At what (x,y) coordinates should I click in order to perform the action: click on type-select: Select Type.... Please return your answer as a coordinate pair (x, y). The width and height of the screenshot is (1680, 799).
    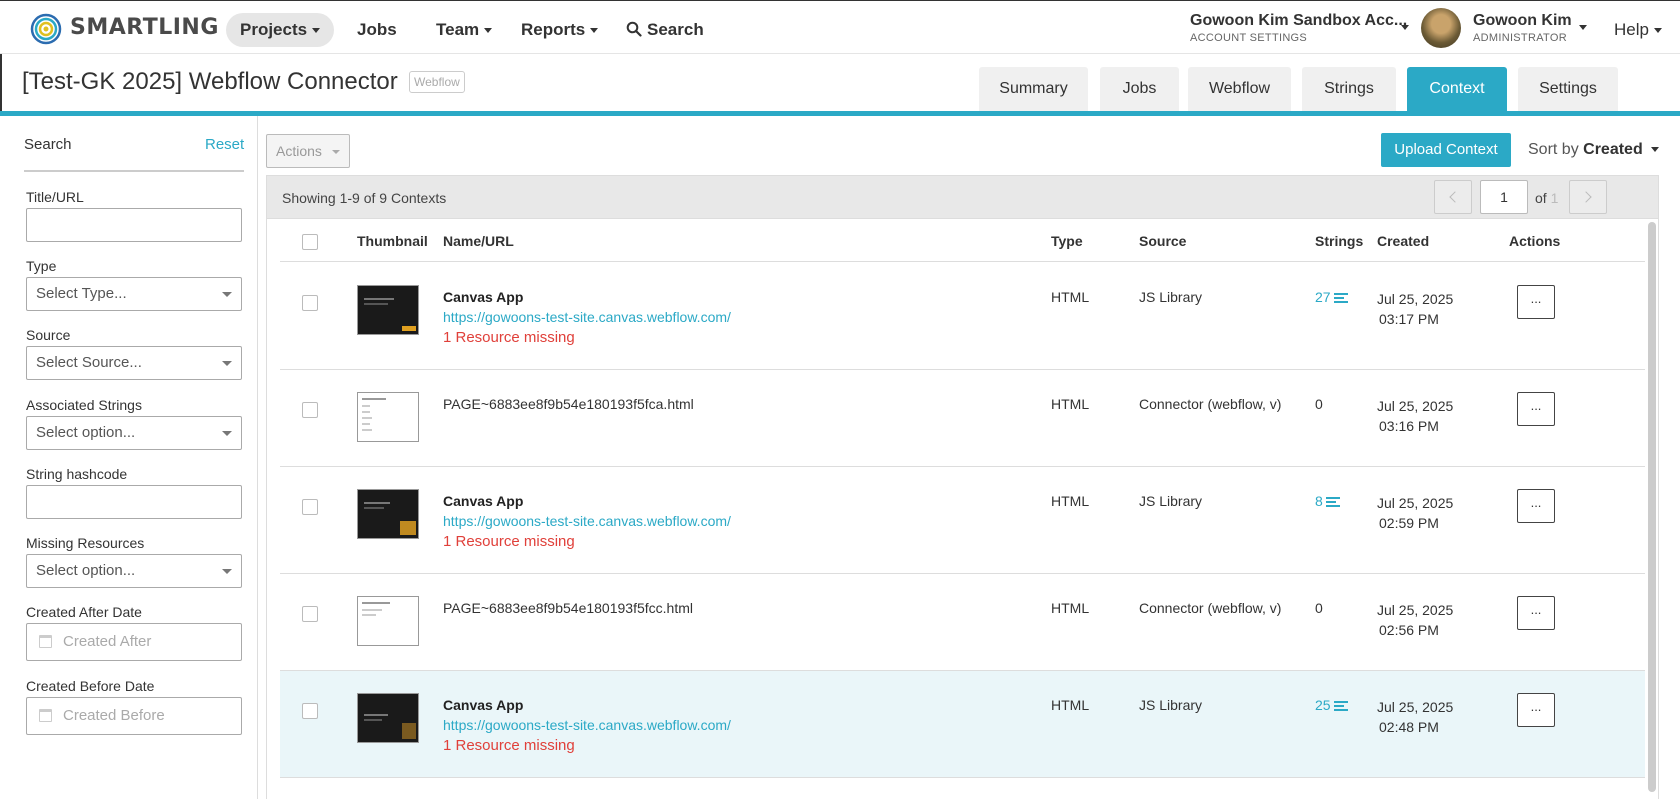
    Looking at the image, I should click on (134, 294).